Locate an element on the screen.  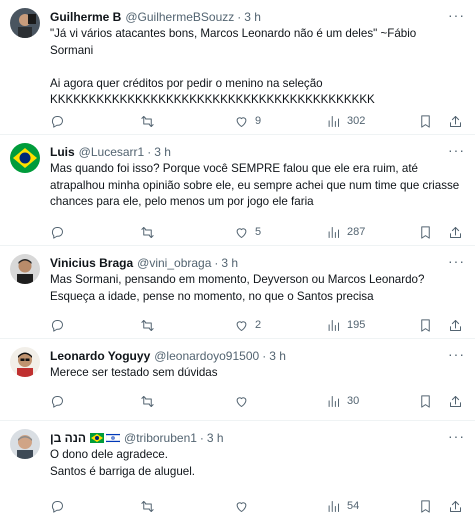
views-button: 30 is located at coordinates (342, 401).